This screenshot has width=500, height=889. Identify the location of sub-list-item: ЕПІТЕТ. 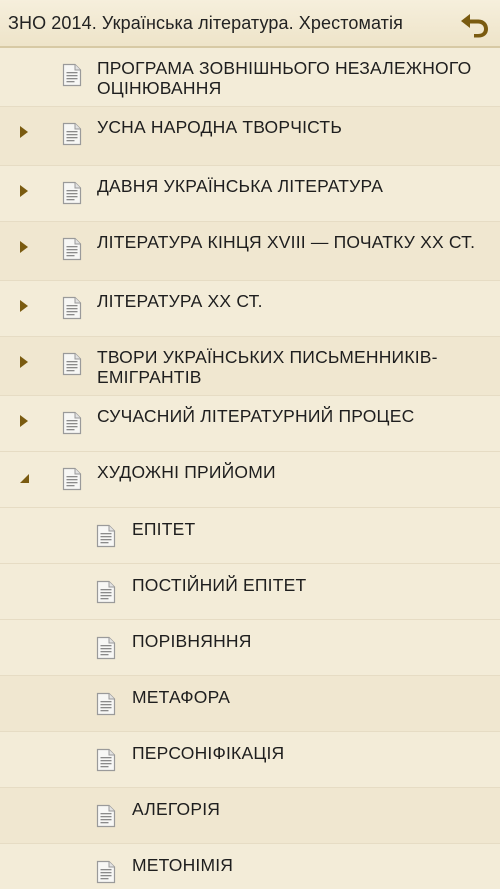
(250, 536).